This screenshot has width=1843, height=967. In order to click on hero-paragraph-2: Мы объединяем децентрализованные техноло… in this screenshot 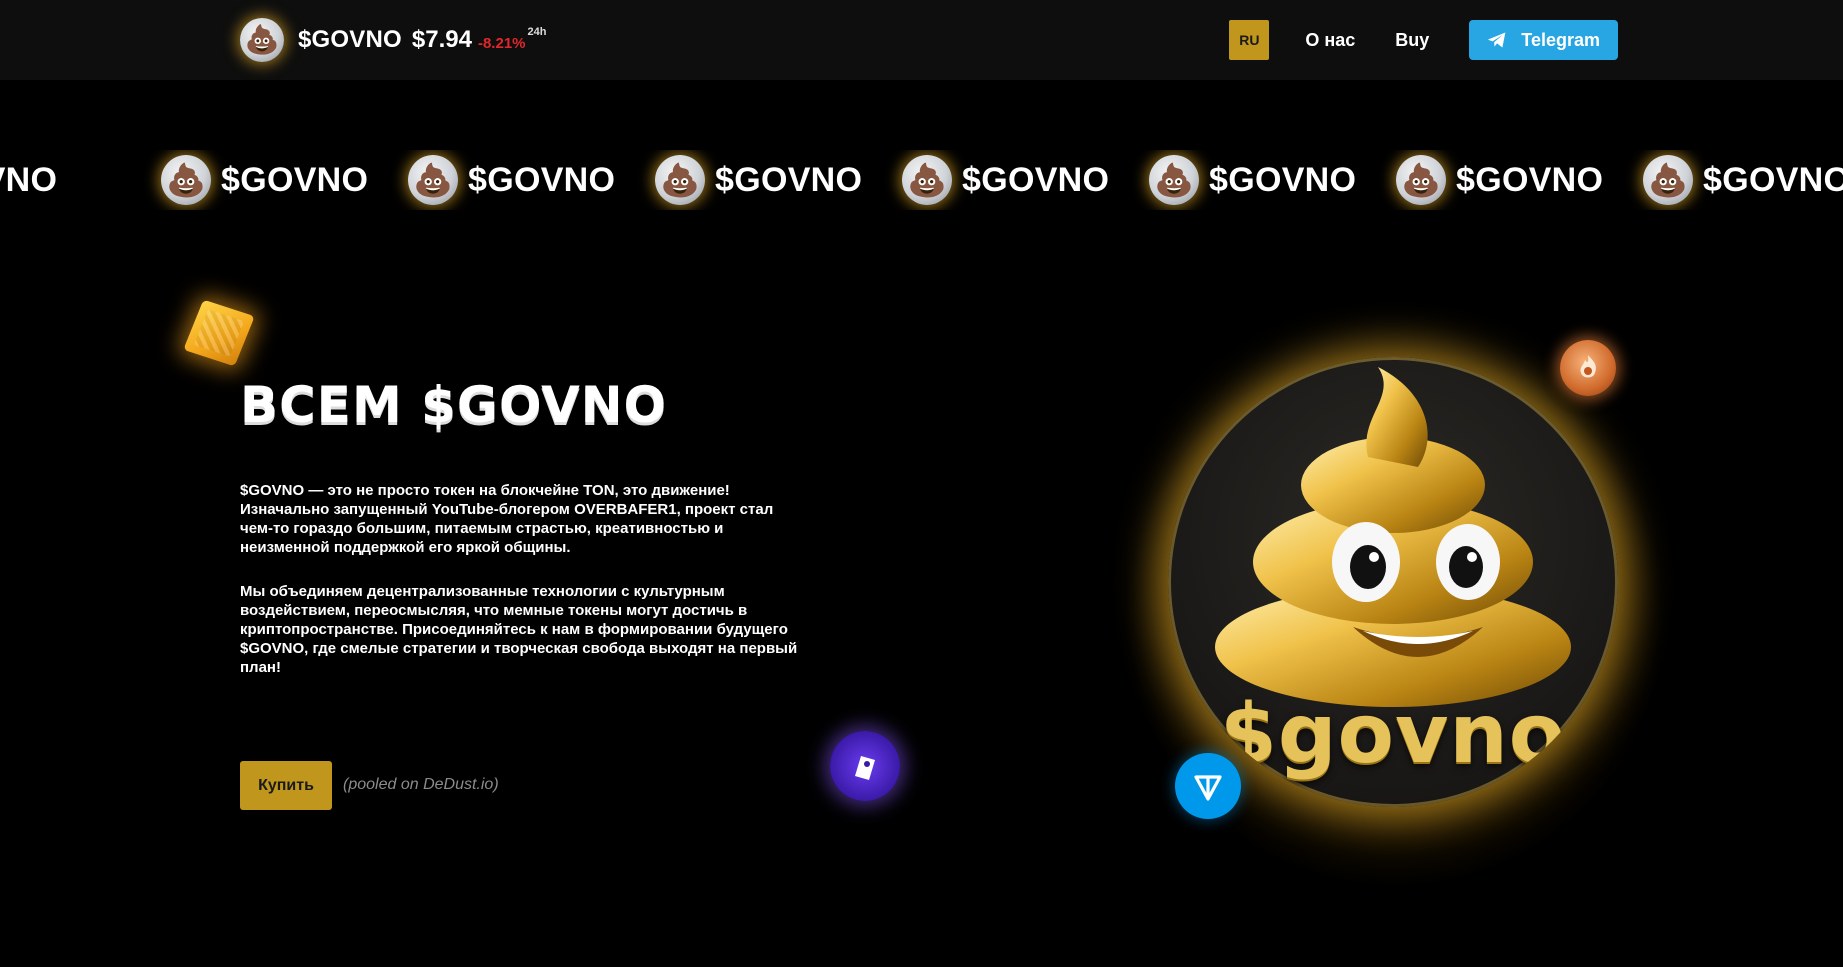, I will do `click(519, 629)`.